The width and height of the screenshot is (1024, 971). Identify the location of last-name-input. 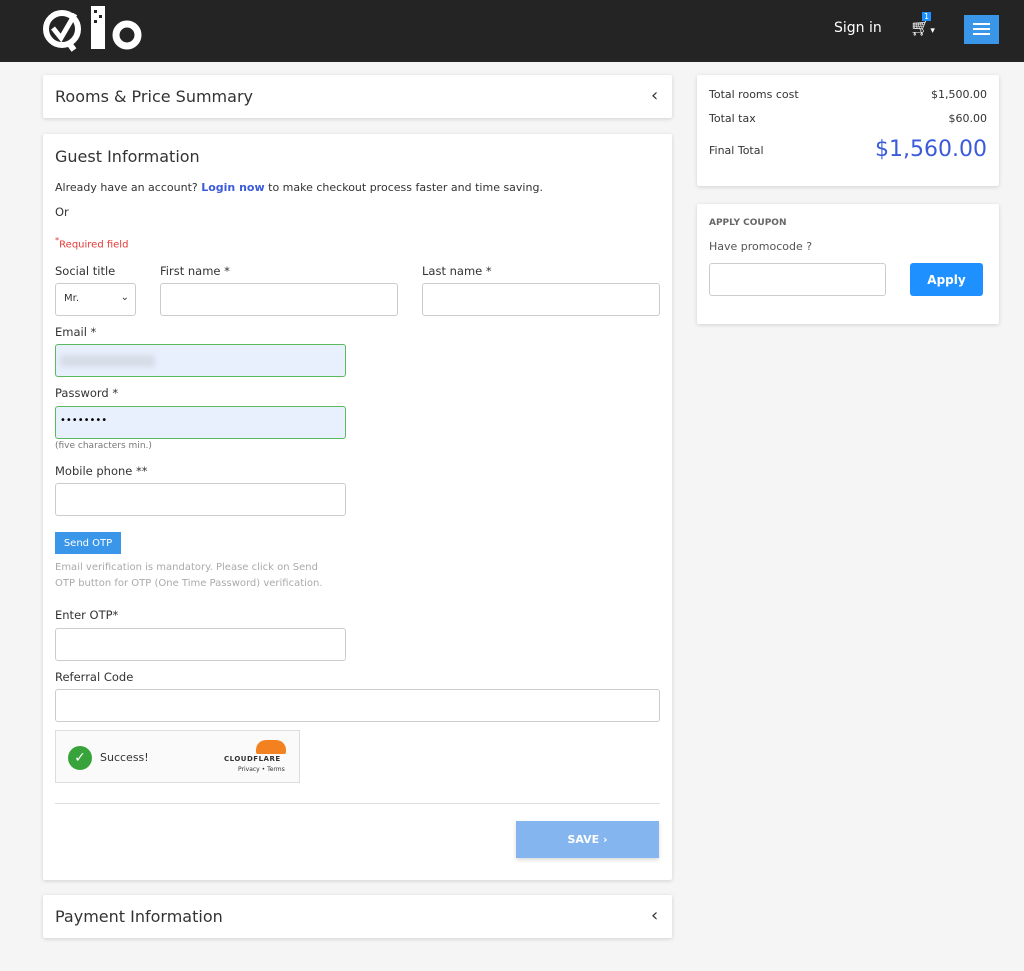
(541, 299).